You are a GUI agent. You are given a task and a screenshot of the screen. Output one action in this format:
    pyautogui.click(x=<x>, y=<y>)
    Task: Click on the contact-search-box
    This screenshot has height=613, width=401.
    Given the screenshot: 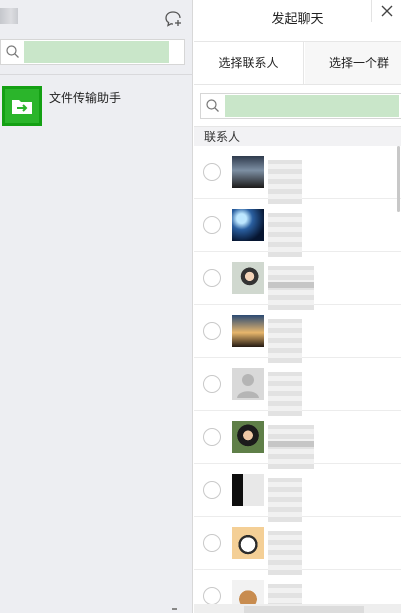 What is the action you would take?
    pyautogui.click(x=300, y=106)
    